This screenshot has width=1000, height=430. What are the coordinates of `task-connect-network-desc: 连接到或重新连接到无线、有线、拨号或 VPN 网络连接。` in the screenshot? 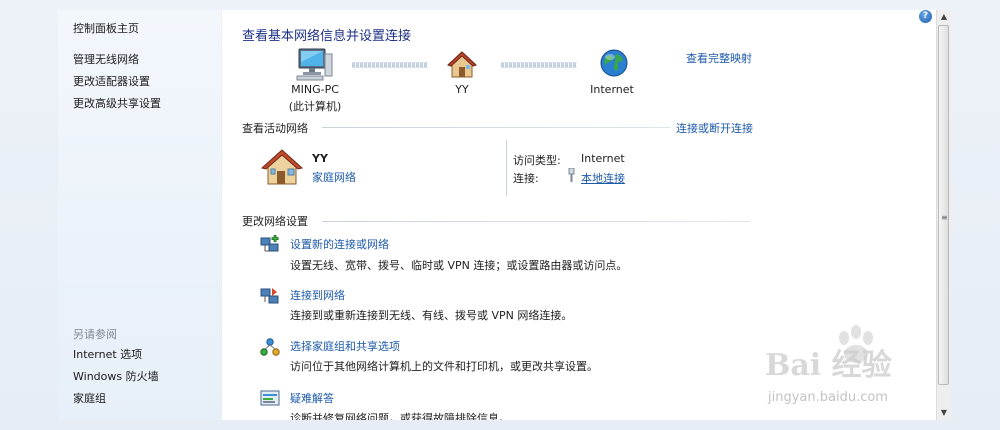 It's located at (431, 315).